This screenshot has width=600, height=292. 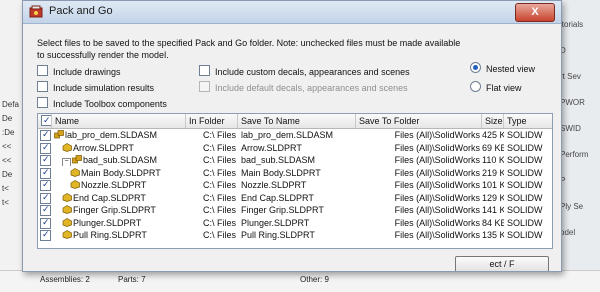 I want to click on row-name-cell: End Cap.SLDPRT, so click(x=119, y=198).